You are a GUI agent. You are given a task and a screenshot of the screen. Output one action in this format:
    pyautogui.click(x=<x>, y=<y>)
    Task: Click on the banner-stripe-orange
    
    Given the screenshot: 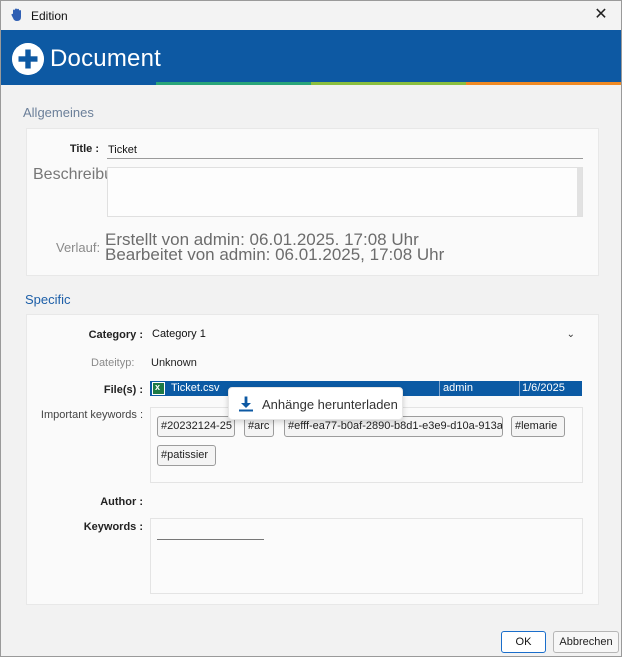 What is the action you would take?
    pyautogui.click(x=543, y=83)
    